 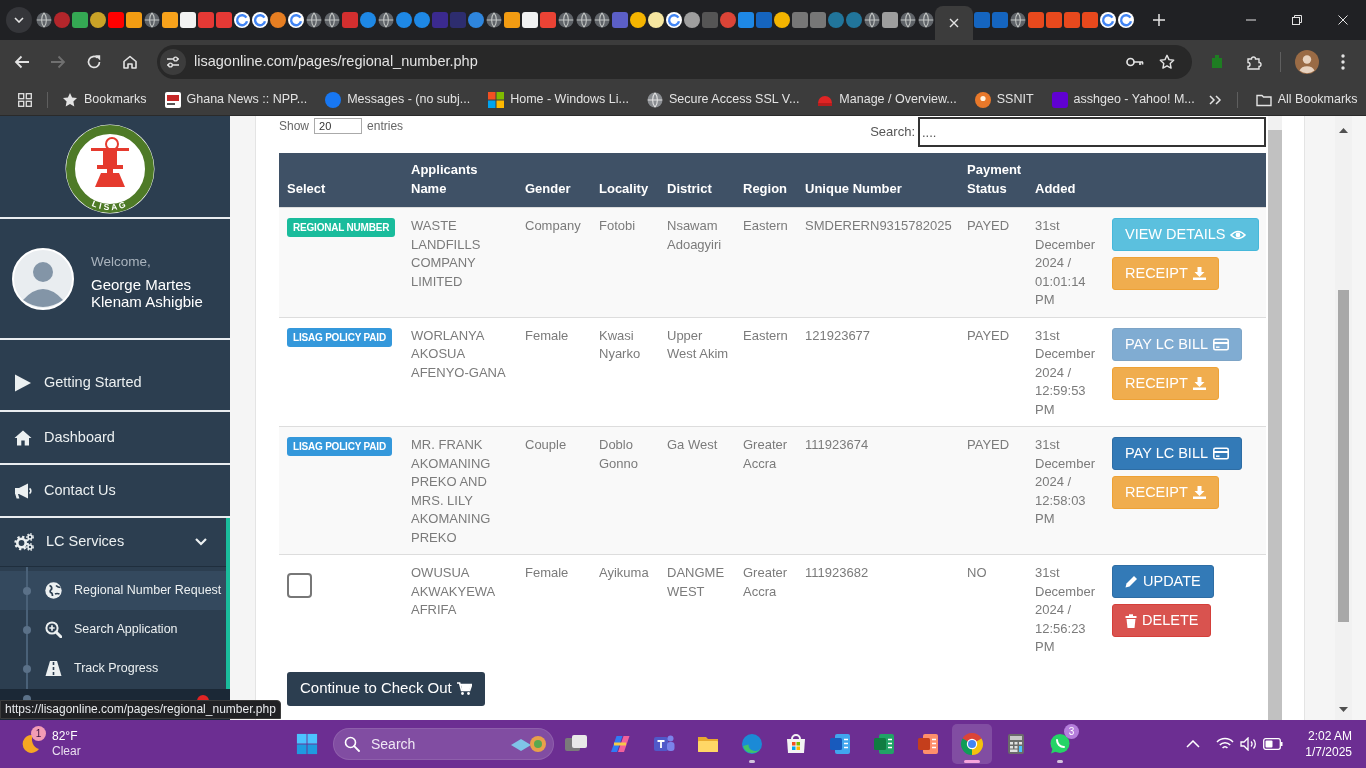 What do you see at coordinates (625, 262) in the screenshot?
I see `table-cell: Fotobi` at bounding box center [625, 262].